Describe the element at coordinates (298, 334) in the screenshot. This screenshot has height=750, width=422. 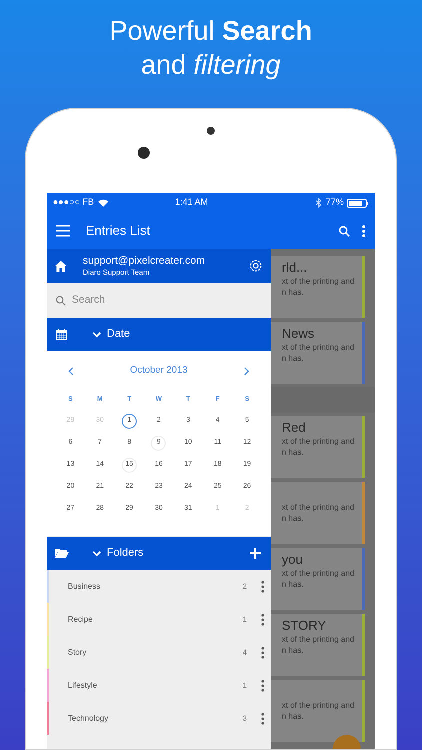
I see `entry-title: News` at that location.